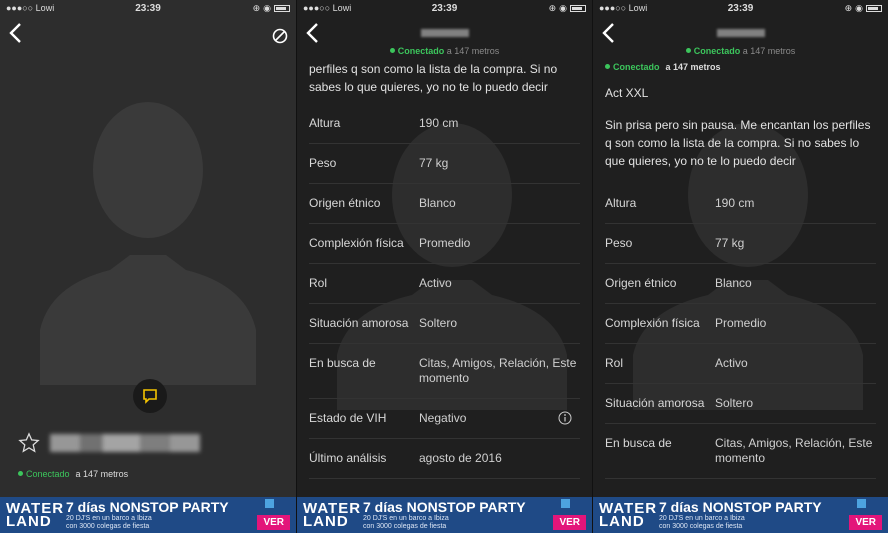  Describe the element at coordinates (48, 474) in the screenshot. I see `online-label: Conectado` at that location.